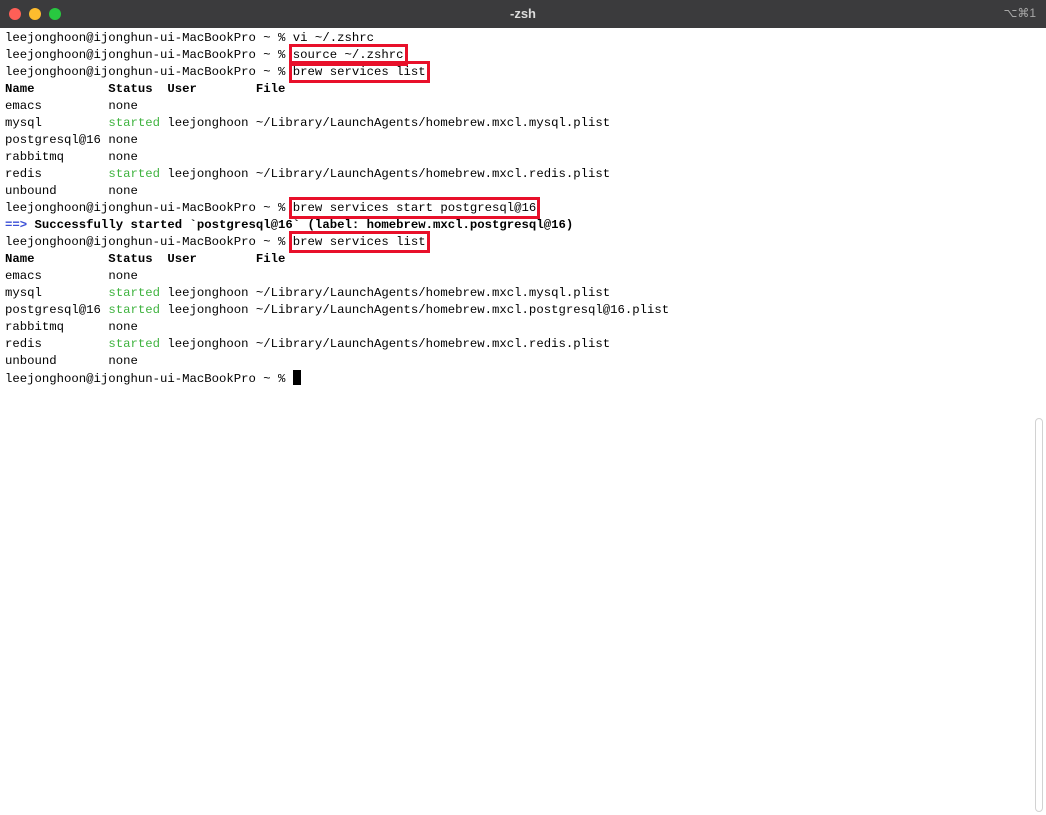 The height and width of the screenshot is (815, 1046). I want to click on text-cursor, so click(296, 377).